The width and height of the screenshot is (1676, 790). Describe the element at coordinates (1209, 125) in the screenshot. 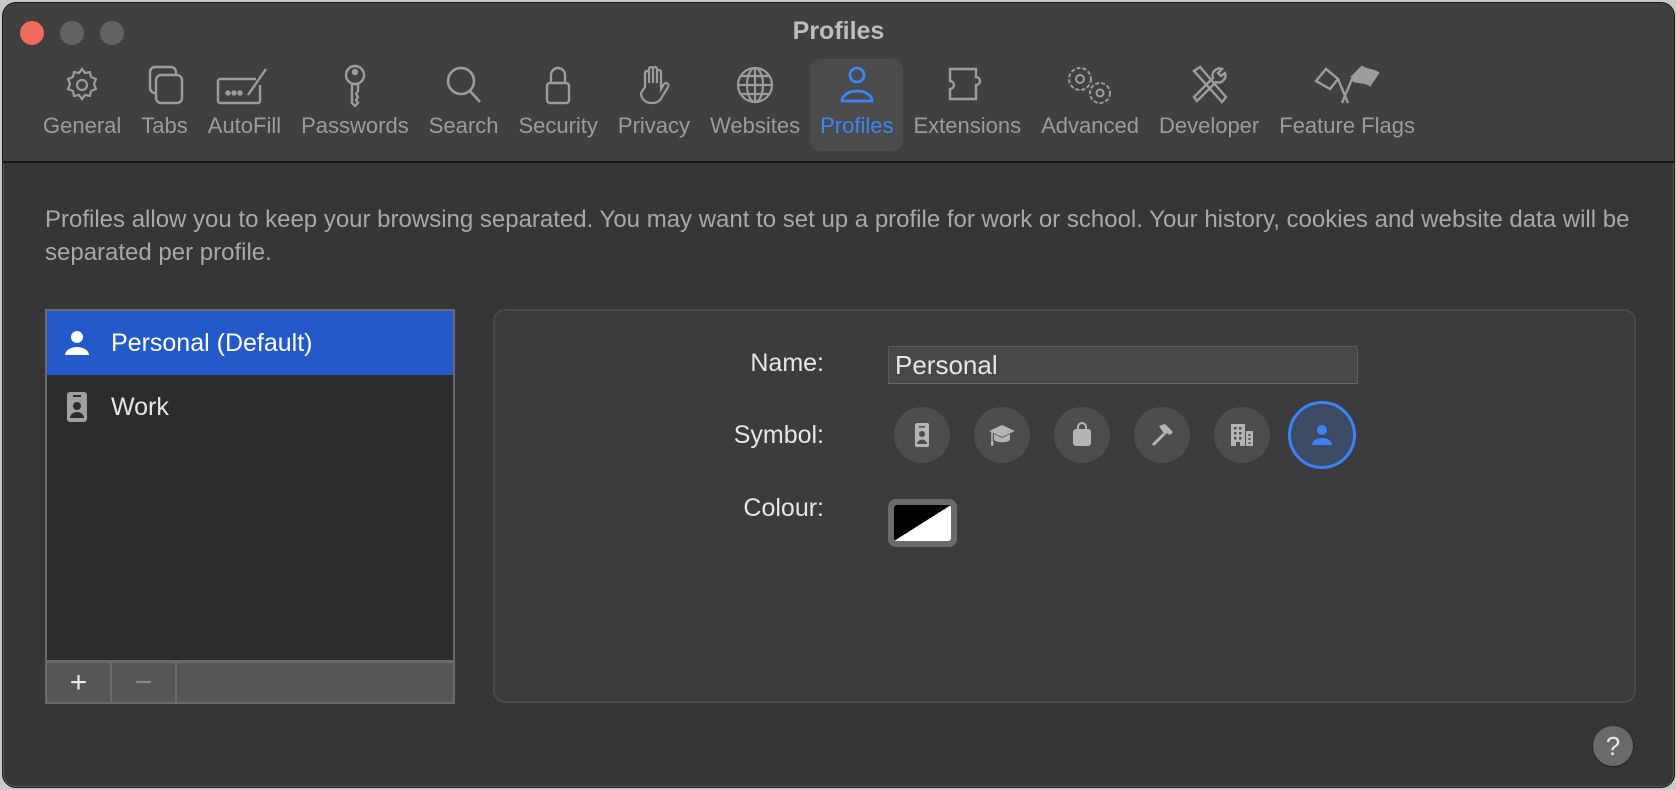

I see `tab-label: Developer` at that location.